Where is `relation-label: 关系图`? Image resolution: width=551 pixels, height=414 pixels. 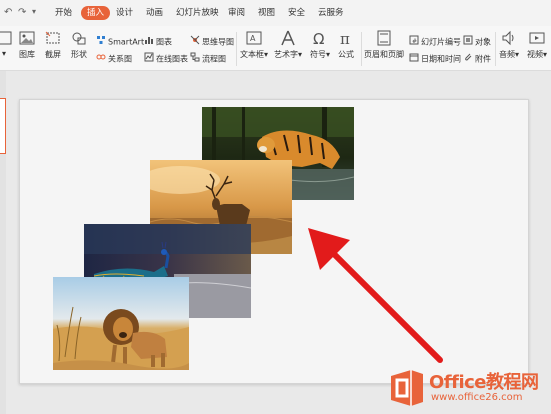
relation-label: 关系图 is located at coordinates (120, 59).